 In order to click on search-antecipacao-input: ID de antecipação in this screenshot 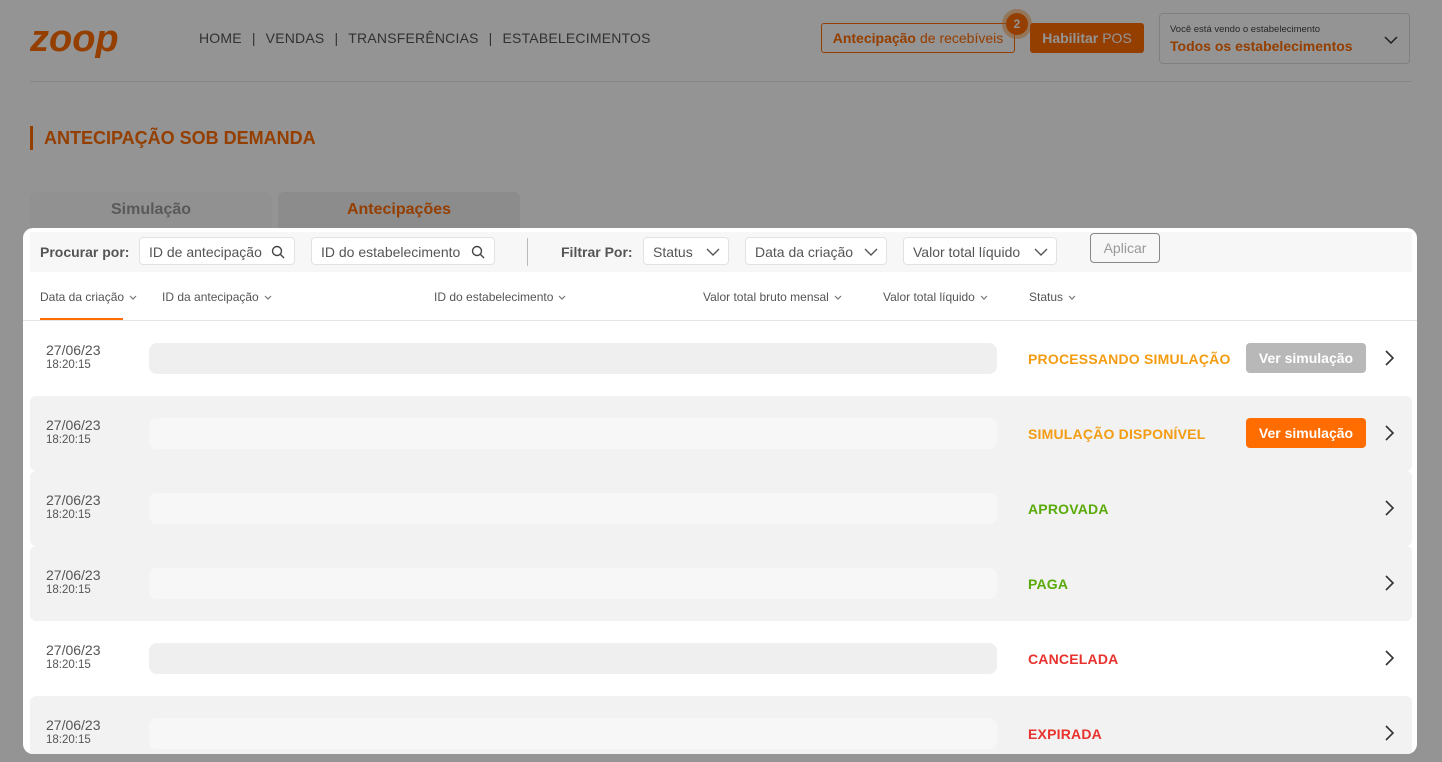, I will do `click(217, 251)`.